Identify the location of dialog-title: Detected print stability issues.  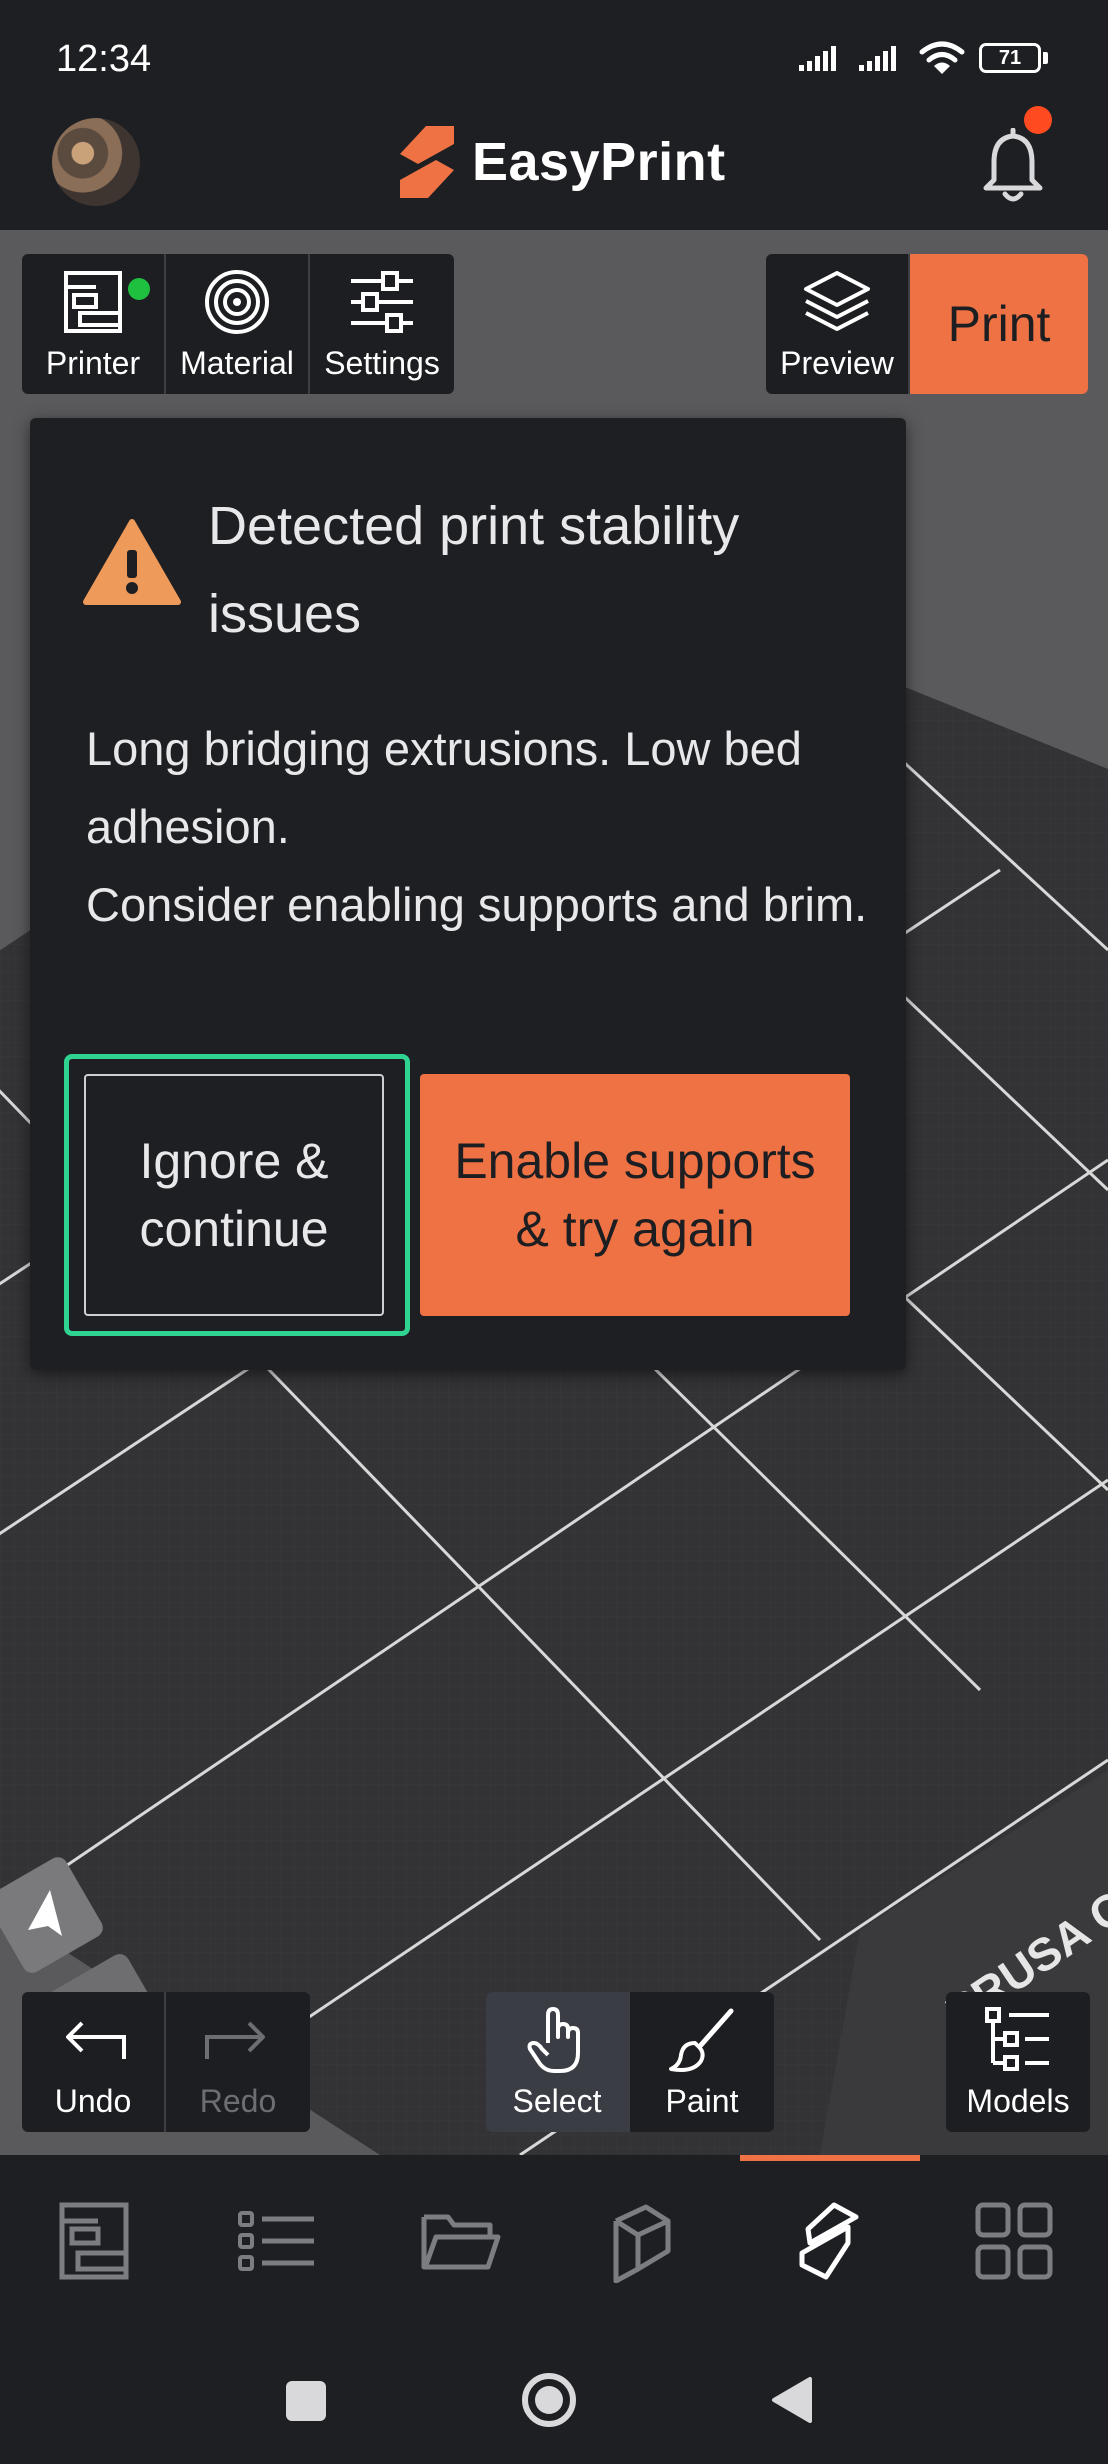
(474, 570).